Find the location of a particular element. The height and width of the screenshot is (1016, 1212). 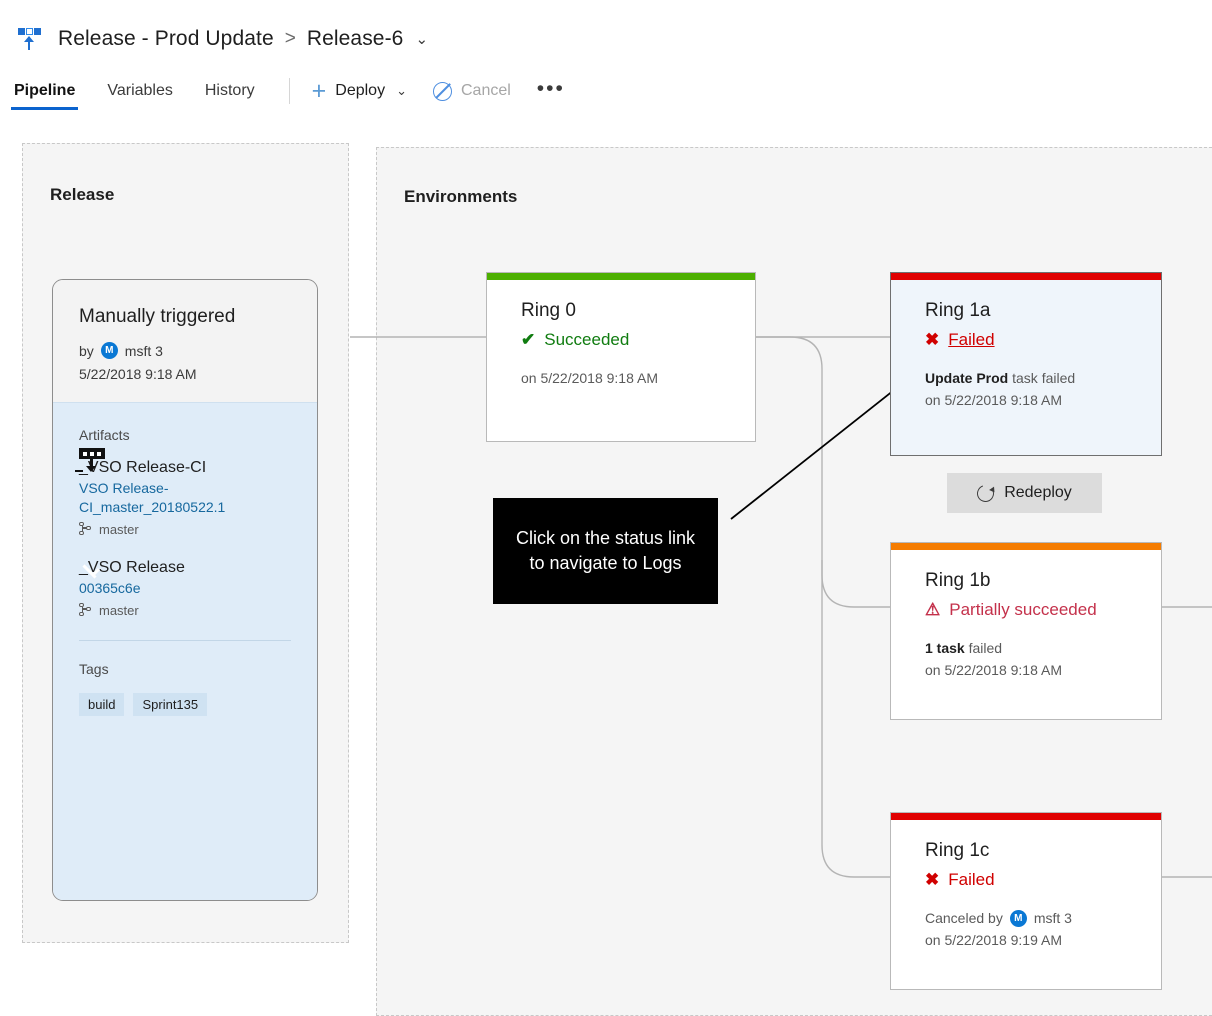

check-icon: ✔ is located at coordinates (528, 339).